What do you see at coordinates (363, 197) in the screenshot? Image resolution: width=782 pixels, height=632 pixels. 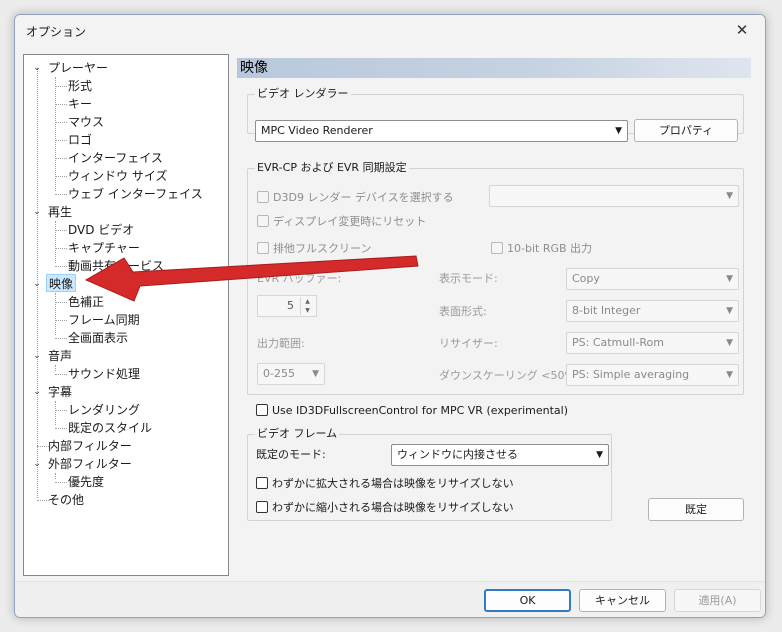 I see `d3d9-device-label: D3D9 レンダー デバイスを選択する` at bounding box center [363, 197].